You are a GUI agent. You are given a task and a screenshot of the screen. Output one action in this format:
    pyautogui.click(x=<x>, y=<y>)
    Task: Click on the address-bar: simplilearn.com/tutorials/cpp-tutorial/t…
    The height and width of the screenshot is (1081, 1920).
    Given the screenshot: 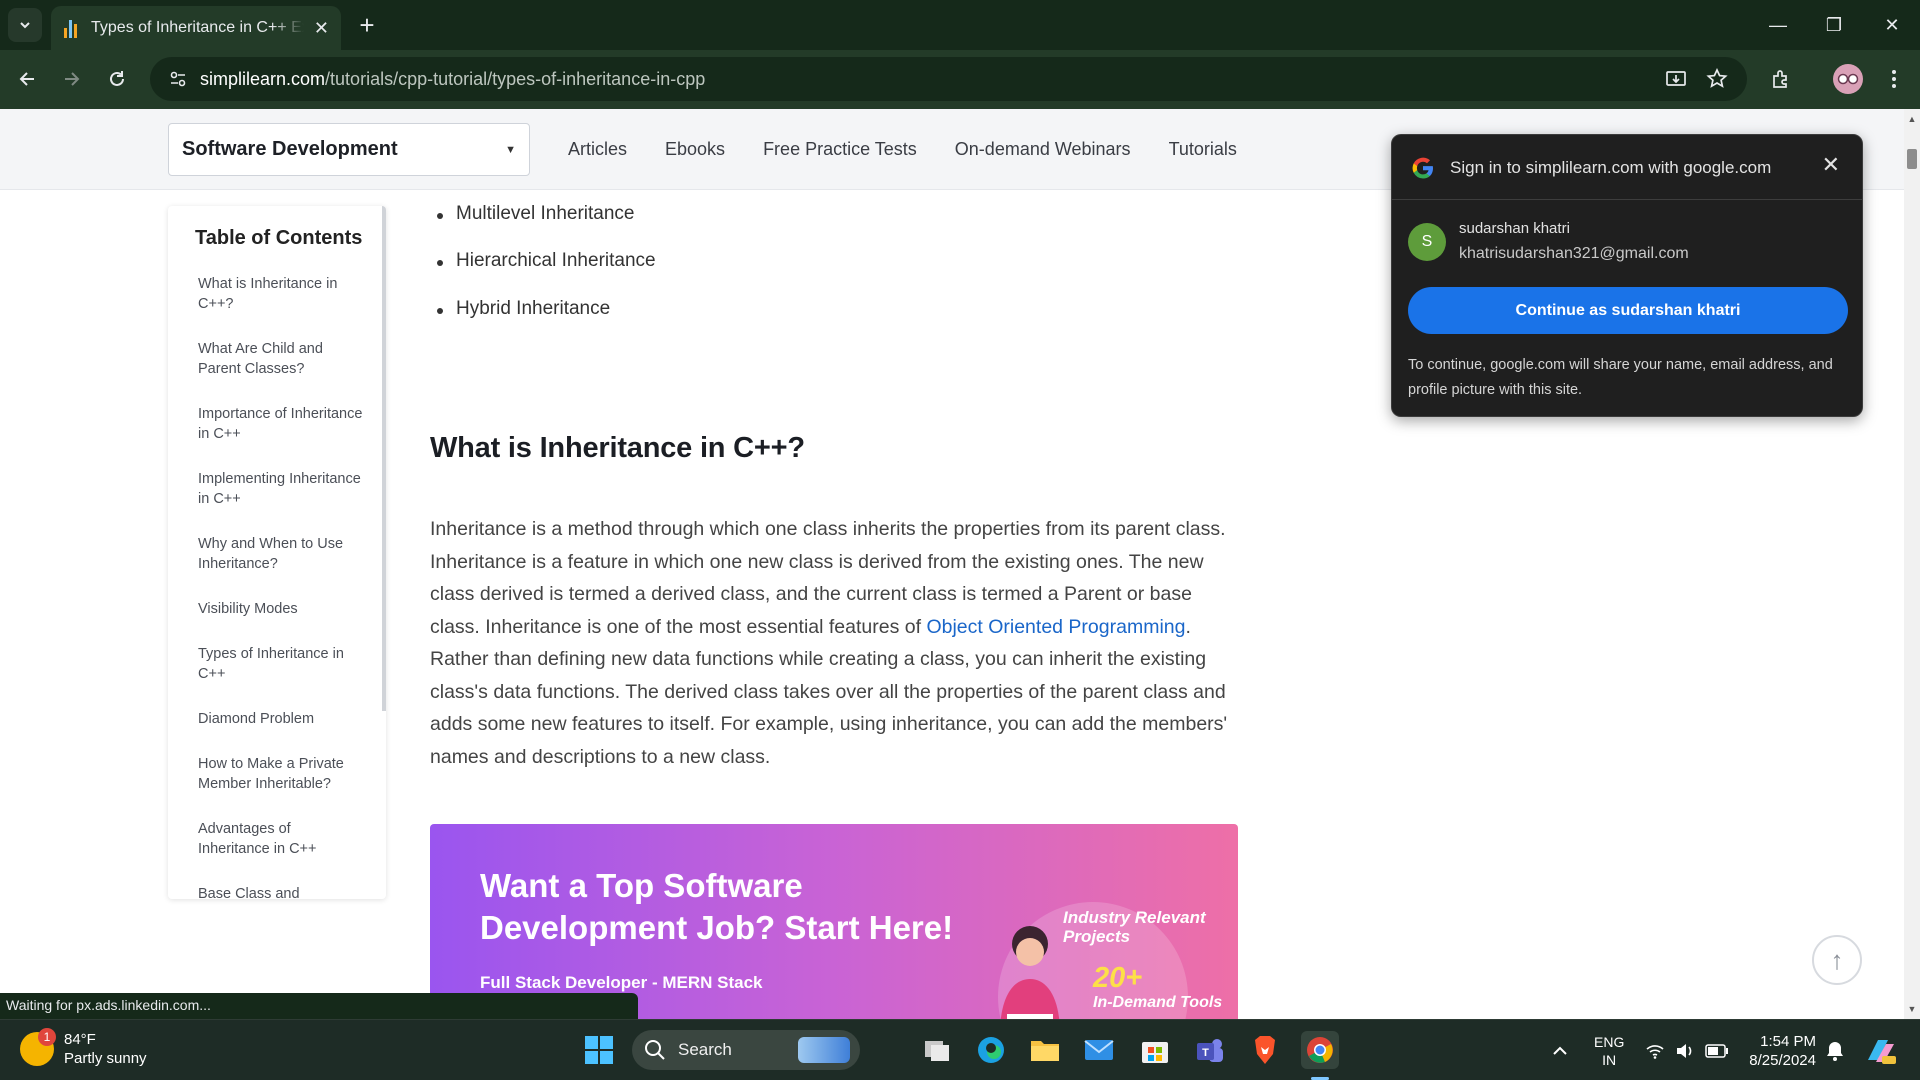 What is the action you would take?
    pyautogui.click(x=948, y=79)
    